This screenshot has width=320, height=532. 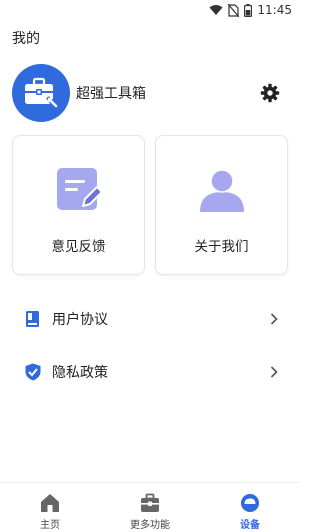 I want to click on tab-more-features: 更多功能, so click(x=150, y=507).